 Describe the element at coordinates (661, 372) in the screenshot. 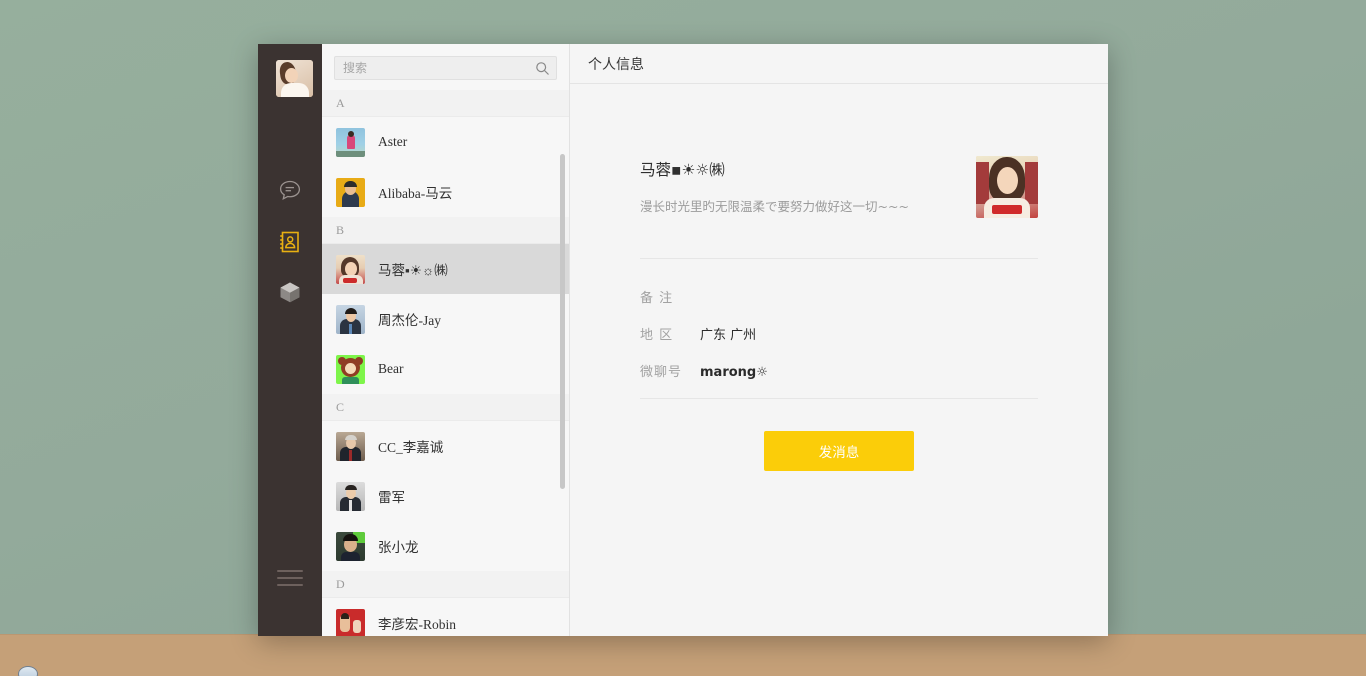

I see `profile-field-label: 微聊号` at that location.